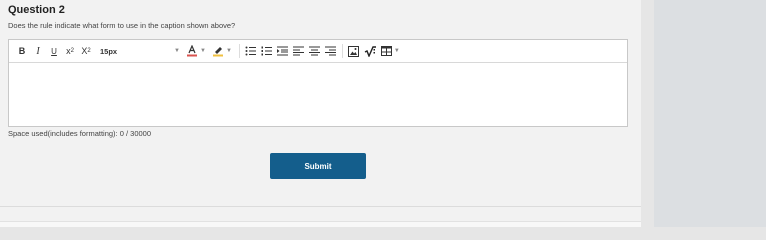 This screenshot has height=240, width=766. I want to click on subscript-mark: 2, so click(89, 51).